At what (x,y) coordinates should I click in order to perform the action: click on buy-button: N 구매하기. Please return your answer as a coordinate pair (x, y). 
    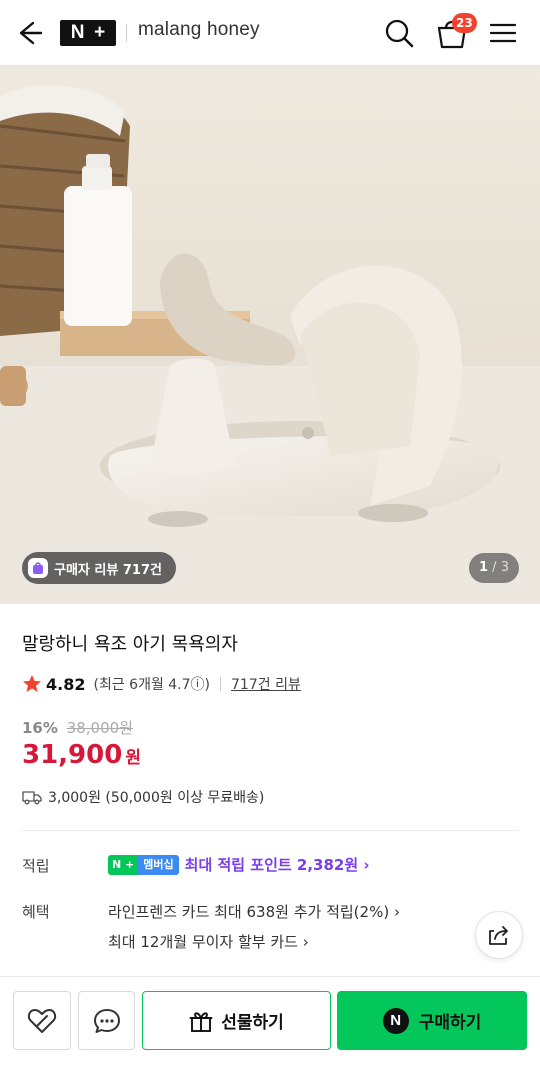
    Looking at the image, I should click on (432, 1020).